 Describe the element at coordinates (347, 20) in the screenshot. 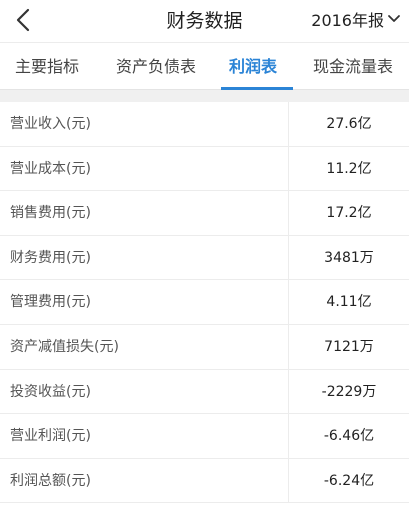

I see `period-selector-label: 2016年报` at that location.